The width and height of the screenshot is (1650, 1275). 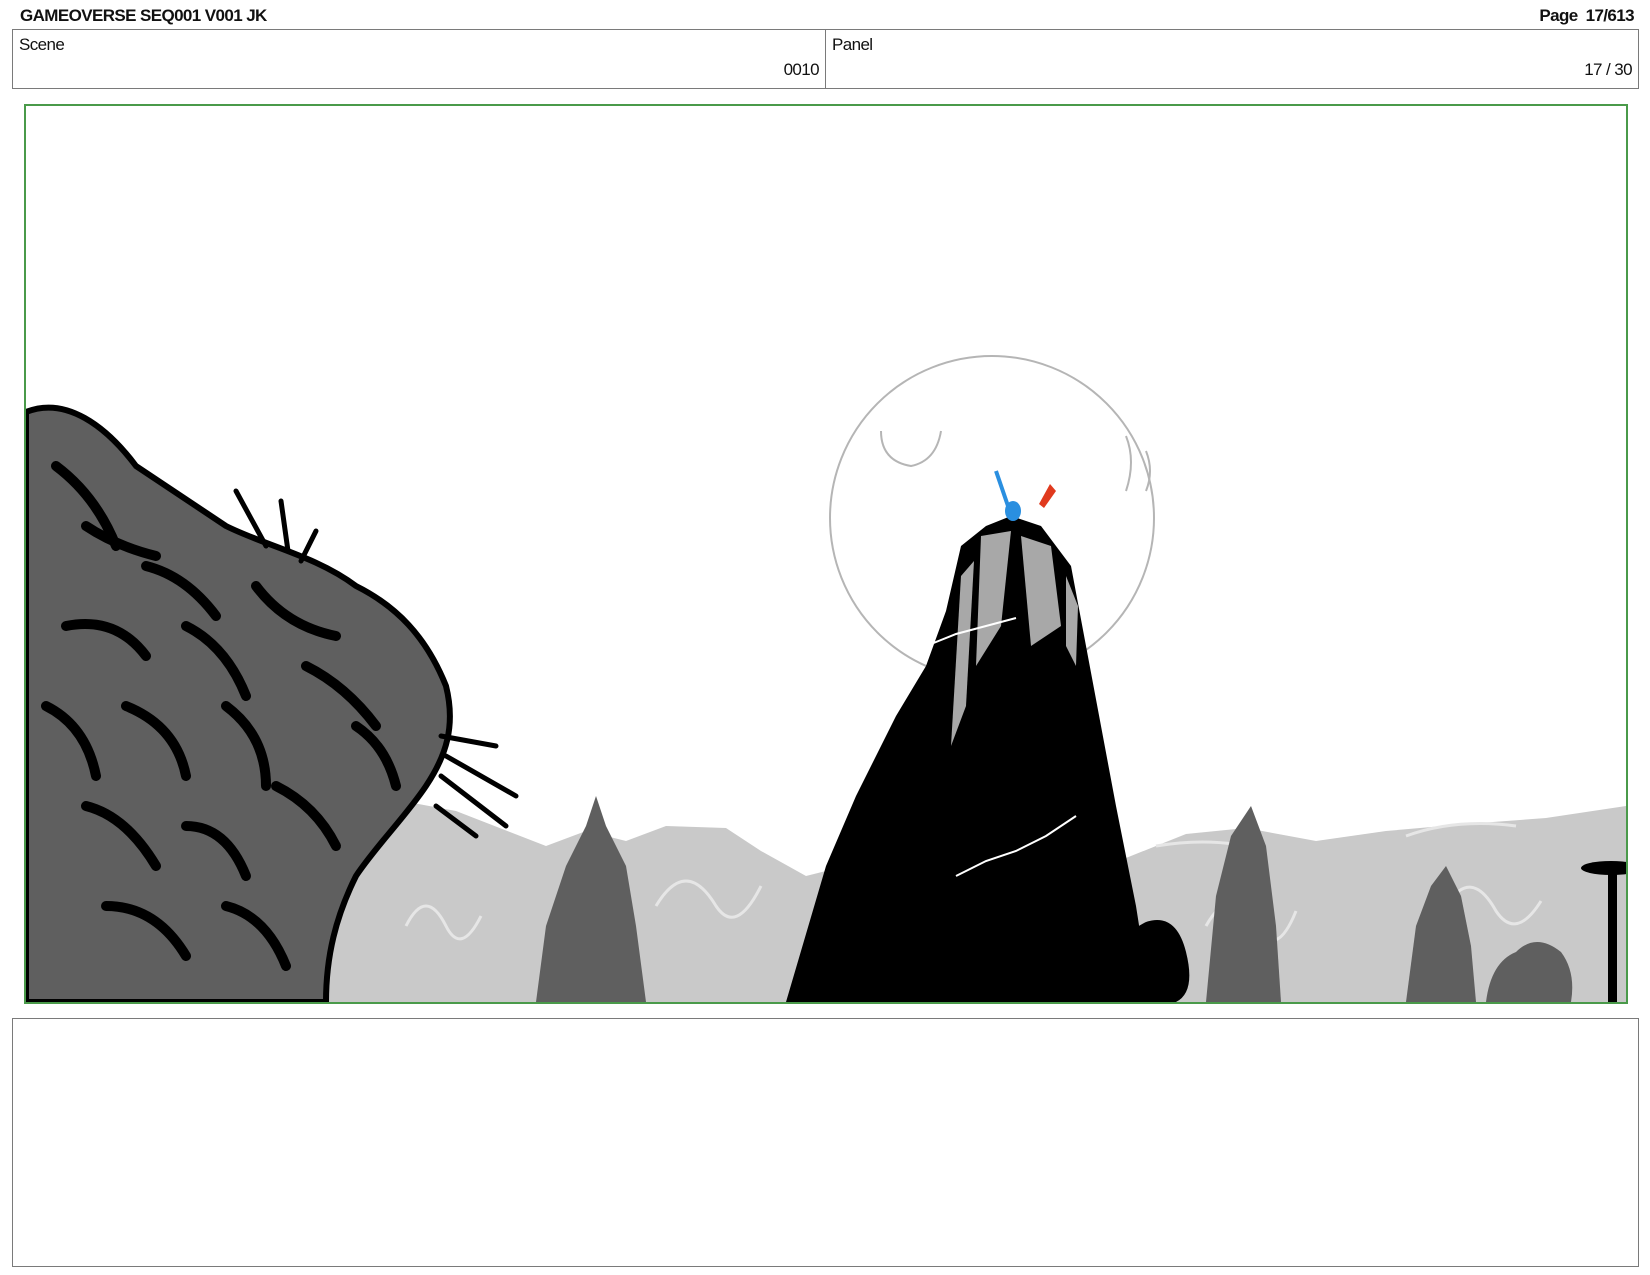 I want to click on scene-cell: Scene 0010, so click(x=419, y=59).